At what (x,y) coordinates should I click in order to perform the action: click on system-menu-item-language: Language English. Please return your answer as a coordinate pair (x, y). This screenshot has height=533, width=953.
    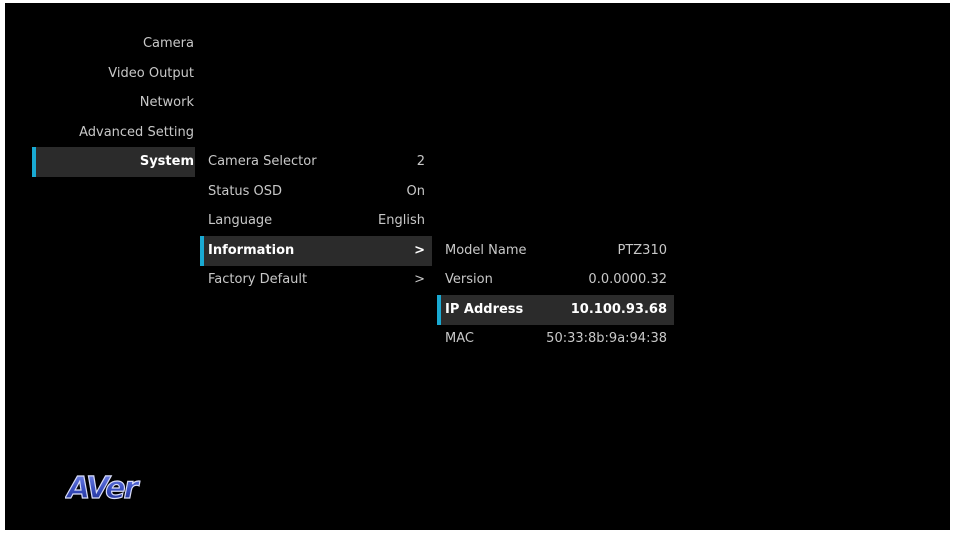
    Looking at the image, I should click on (316, 221).